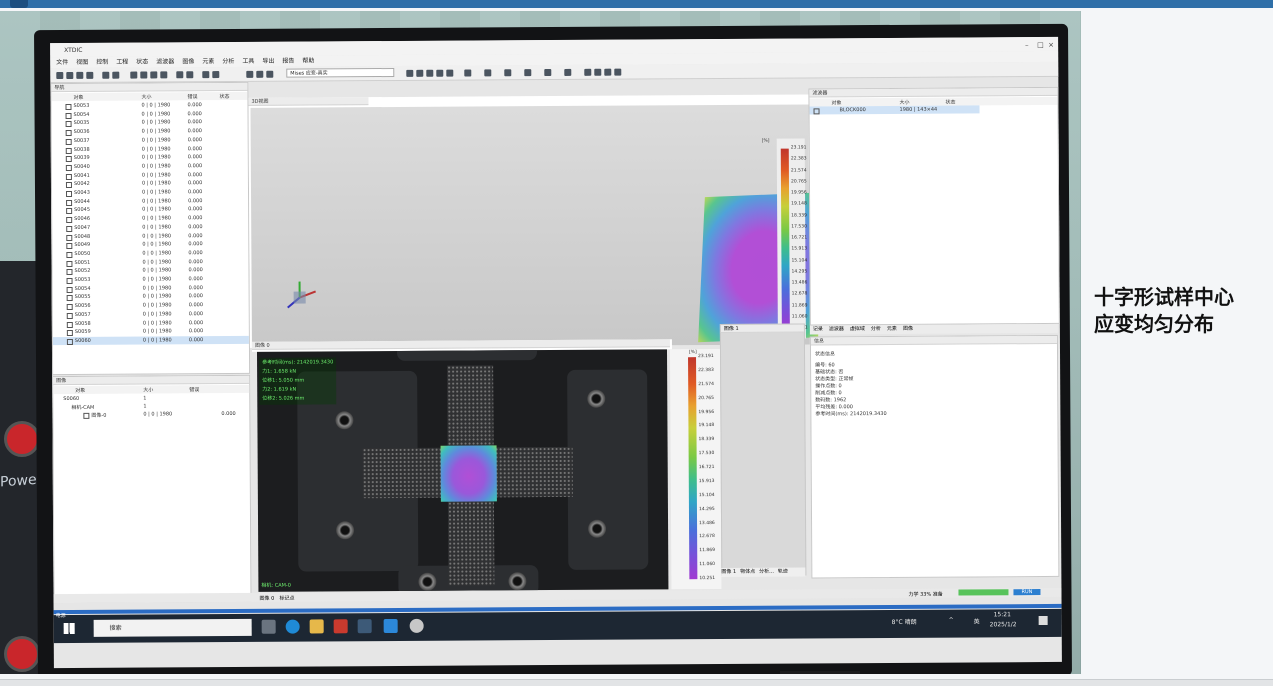 This screenshot has height=686, width=1273. What do you see at coordinates (151, 314) in the screenshot?
I see `nav-row: S00570 | 0 | 19800.000` at bounding box center [151, 314].